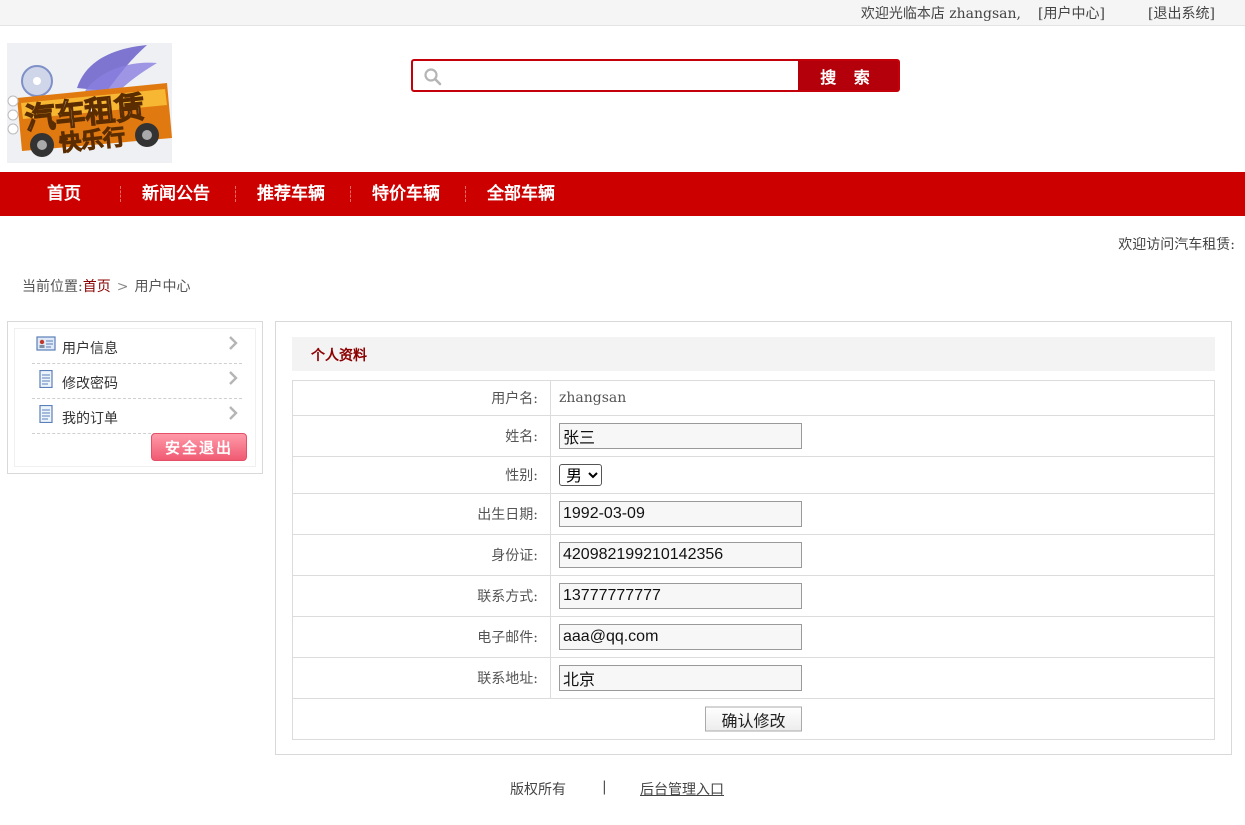  Describe the element at coordinates (52, 287) in the screenshot. I see `breadcrumb-prefix: 当前位置:` at that location.